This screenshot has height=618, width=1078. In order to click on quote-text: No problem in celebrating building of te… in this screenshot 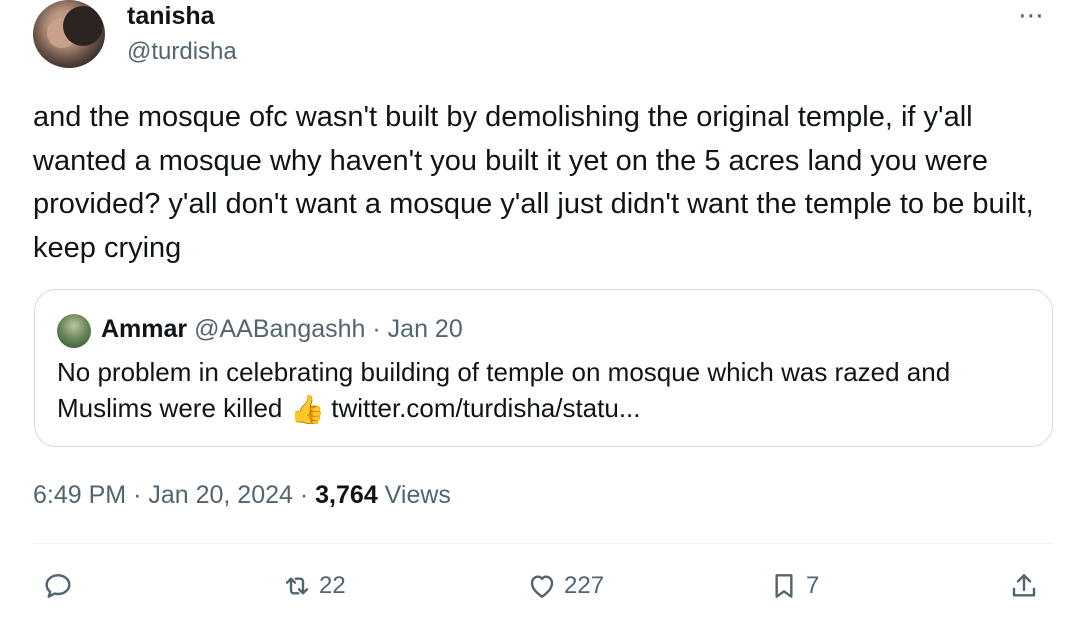, I will do `click(552, 391)`.